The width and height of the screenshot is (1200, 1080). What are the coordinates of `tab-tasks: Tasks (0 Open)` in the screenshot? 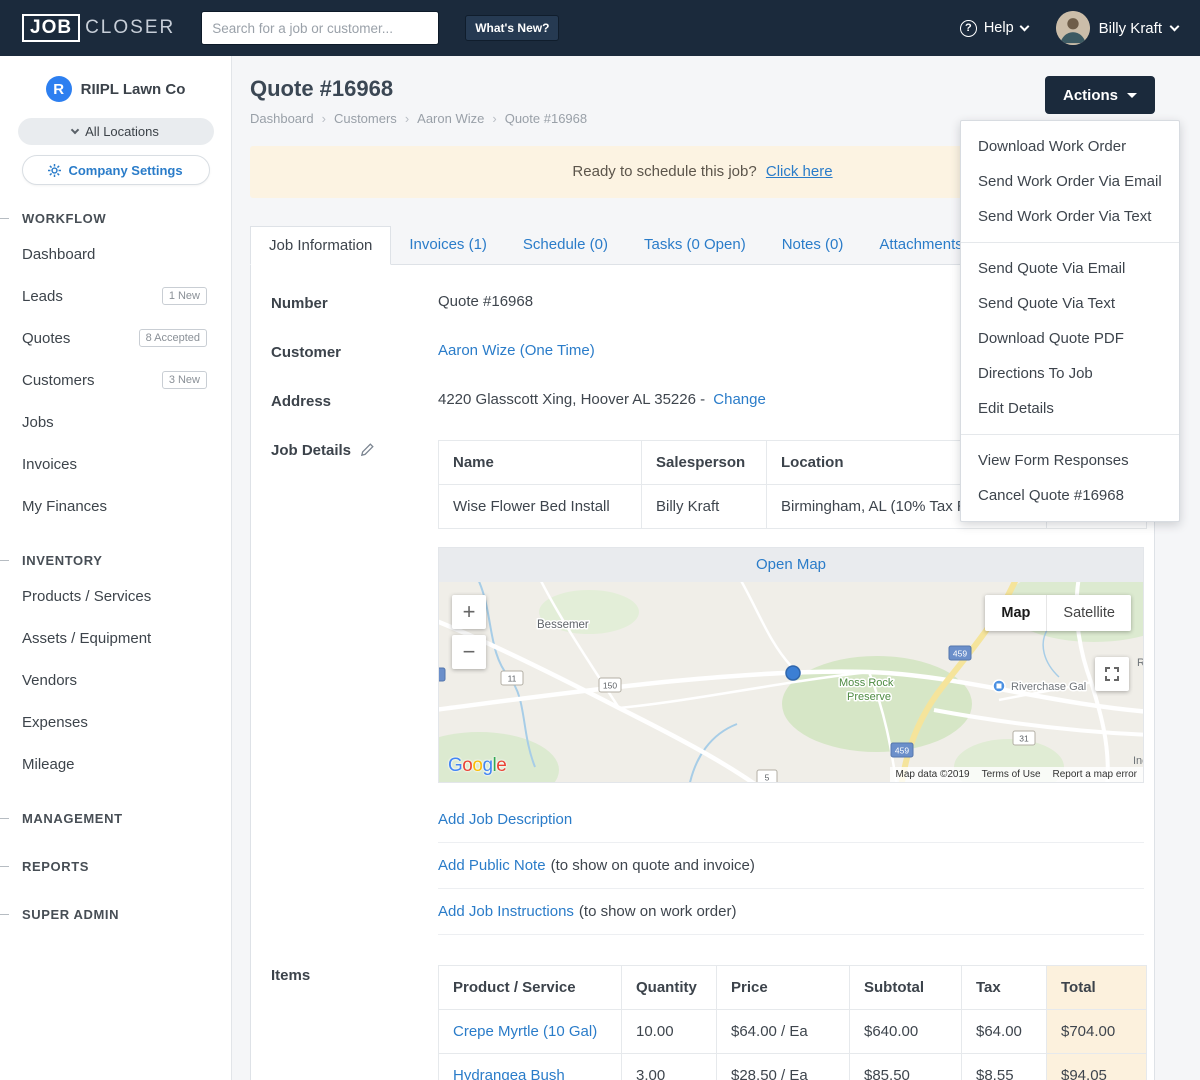 It's located at (695, 245).